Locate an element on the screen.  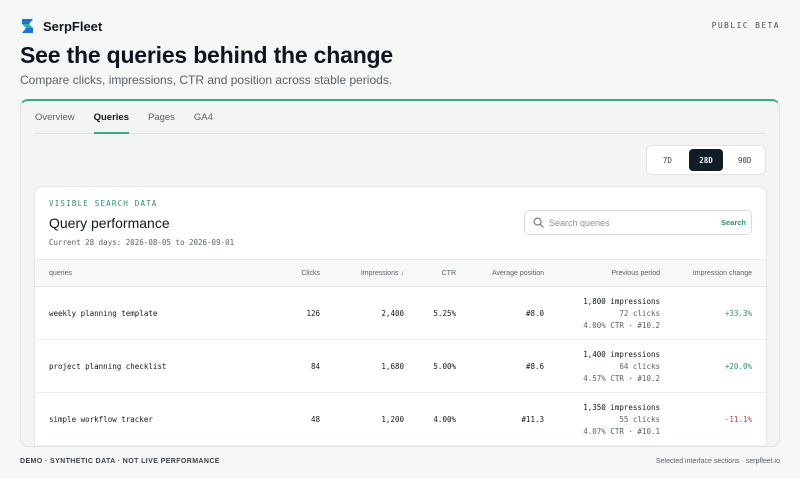
header-average-position: Average position is located at coordinates (518, 273).